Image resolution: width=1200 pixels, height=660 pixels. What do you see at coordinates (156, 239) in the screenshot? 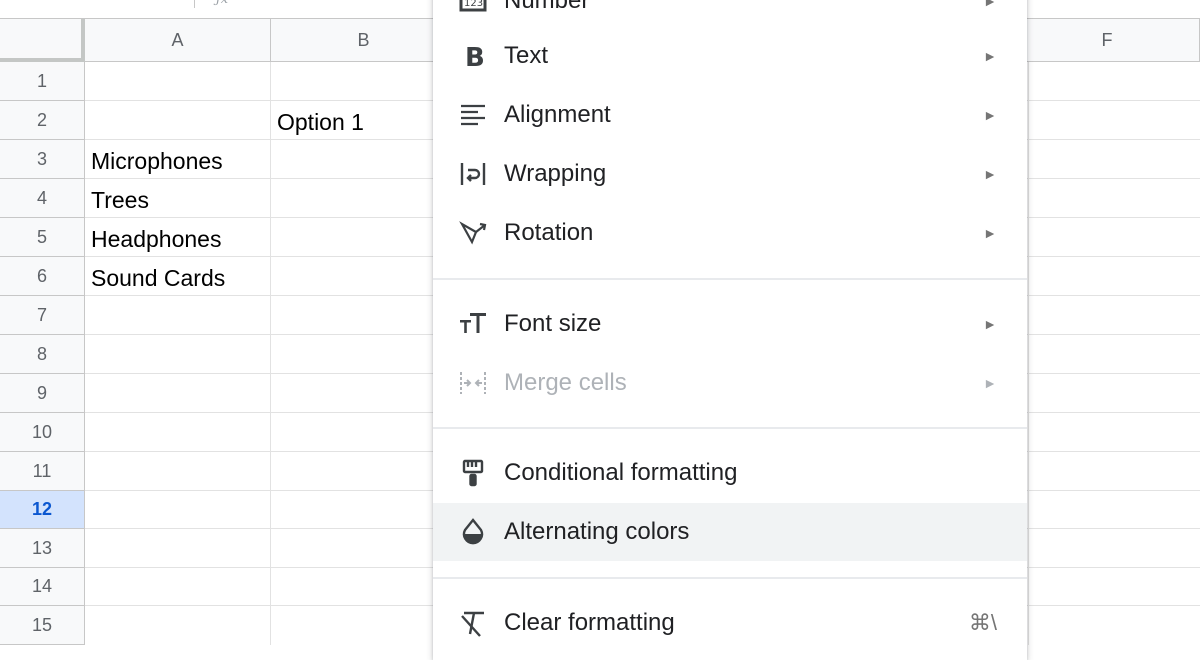
I see `cell-a5: Headphones` at bounding box center [156, 239].